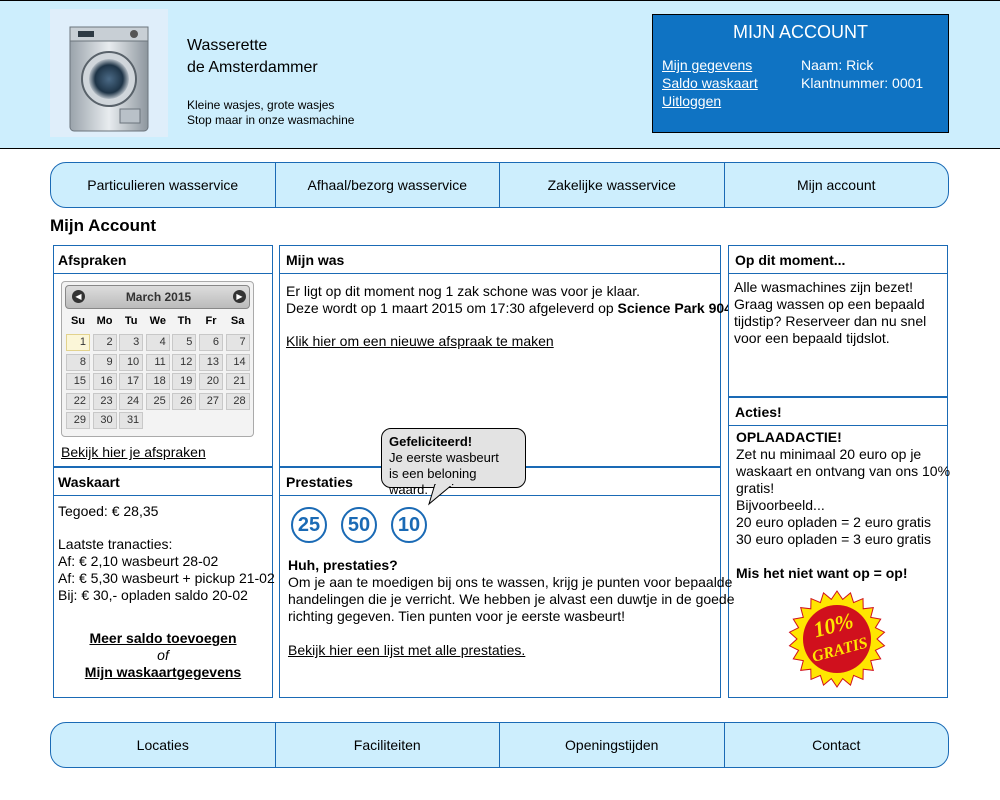 The height and width of the screenshot is (800, 1000). What do you see at coordinates (184, 362) in the screenshot?
I see `calendar-day: 12` at bounding box center [184, 362].